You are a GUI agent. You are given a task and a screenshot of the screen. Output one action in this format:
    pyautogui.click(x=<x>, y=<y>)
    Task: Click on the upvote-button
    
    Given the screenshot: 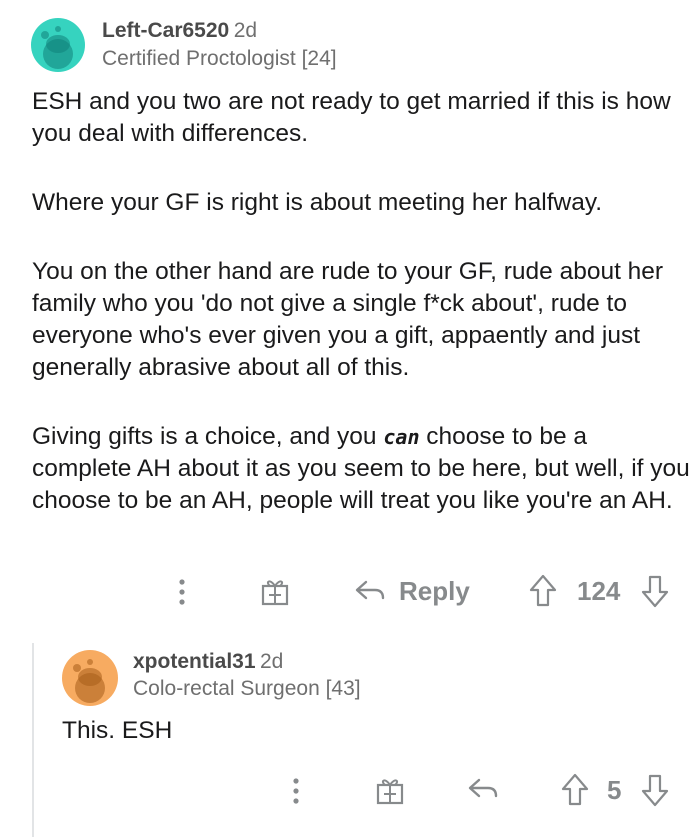 What is the action you would take?
    pyautogui.click(x=543, y=591)
    